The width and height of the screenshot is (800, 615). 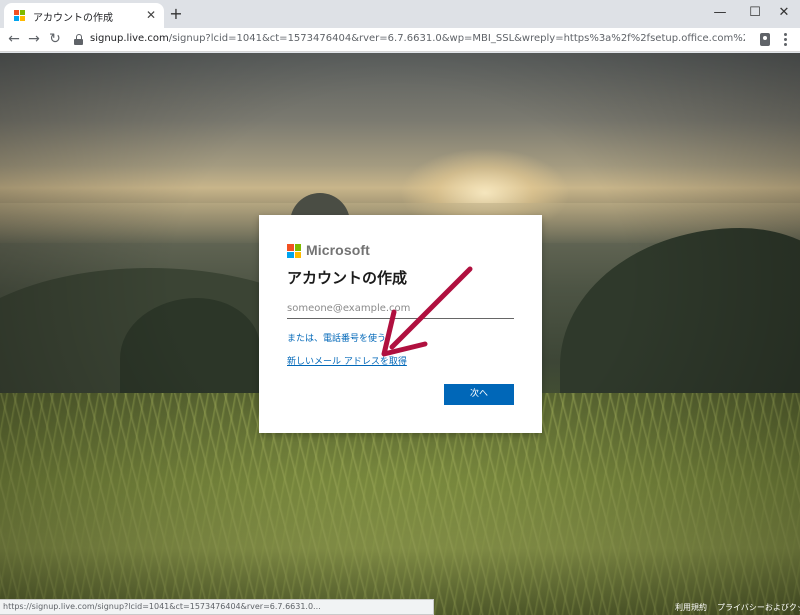 What do you see at coordinates (294, 251) in the screenshot?
I see `microsoft-logo-icon` at bounding box center [294, 251].